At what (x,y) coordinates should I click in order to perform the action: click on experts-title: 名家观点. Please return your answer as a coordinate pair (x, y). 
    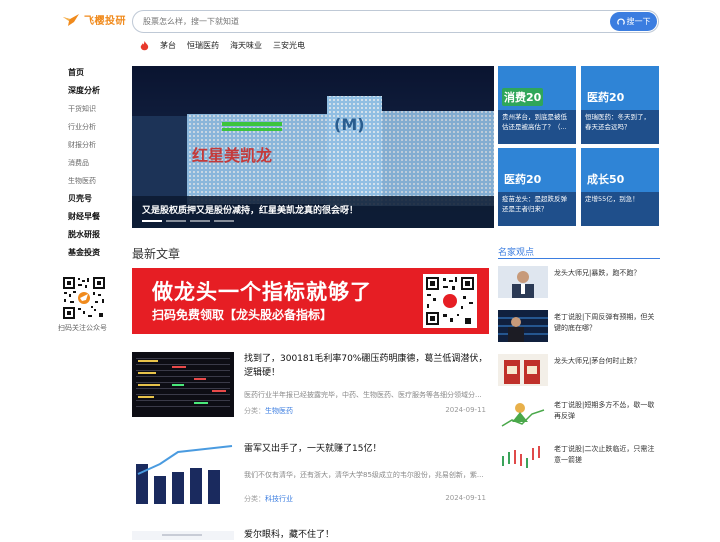
    Looking at the image, I should click on (516, 253).